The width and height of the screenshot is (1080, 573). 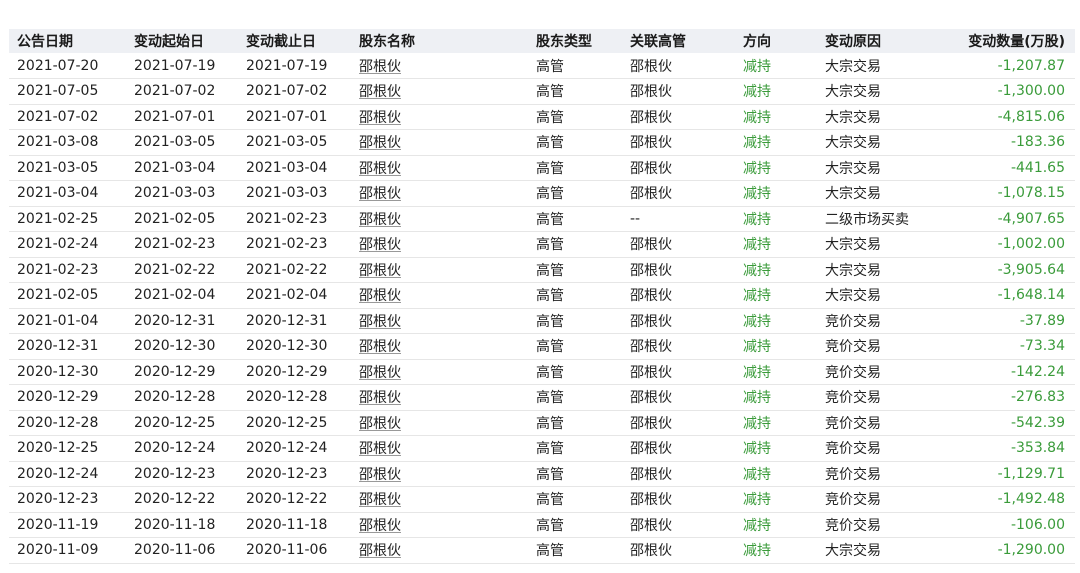 What do you see at coordinates (1037, 524) in the screenshot?
I see `cell-change-amount: -106.00` at bounding box center [1037, 524].